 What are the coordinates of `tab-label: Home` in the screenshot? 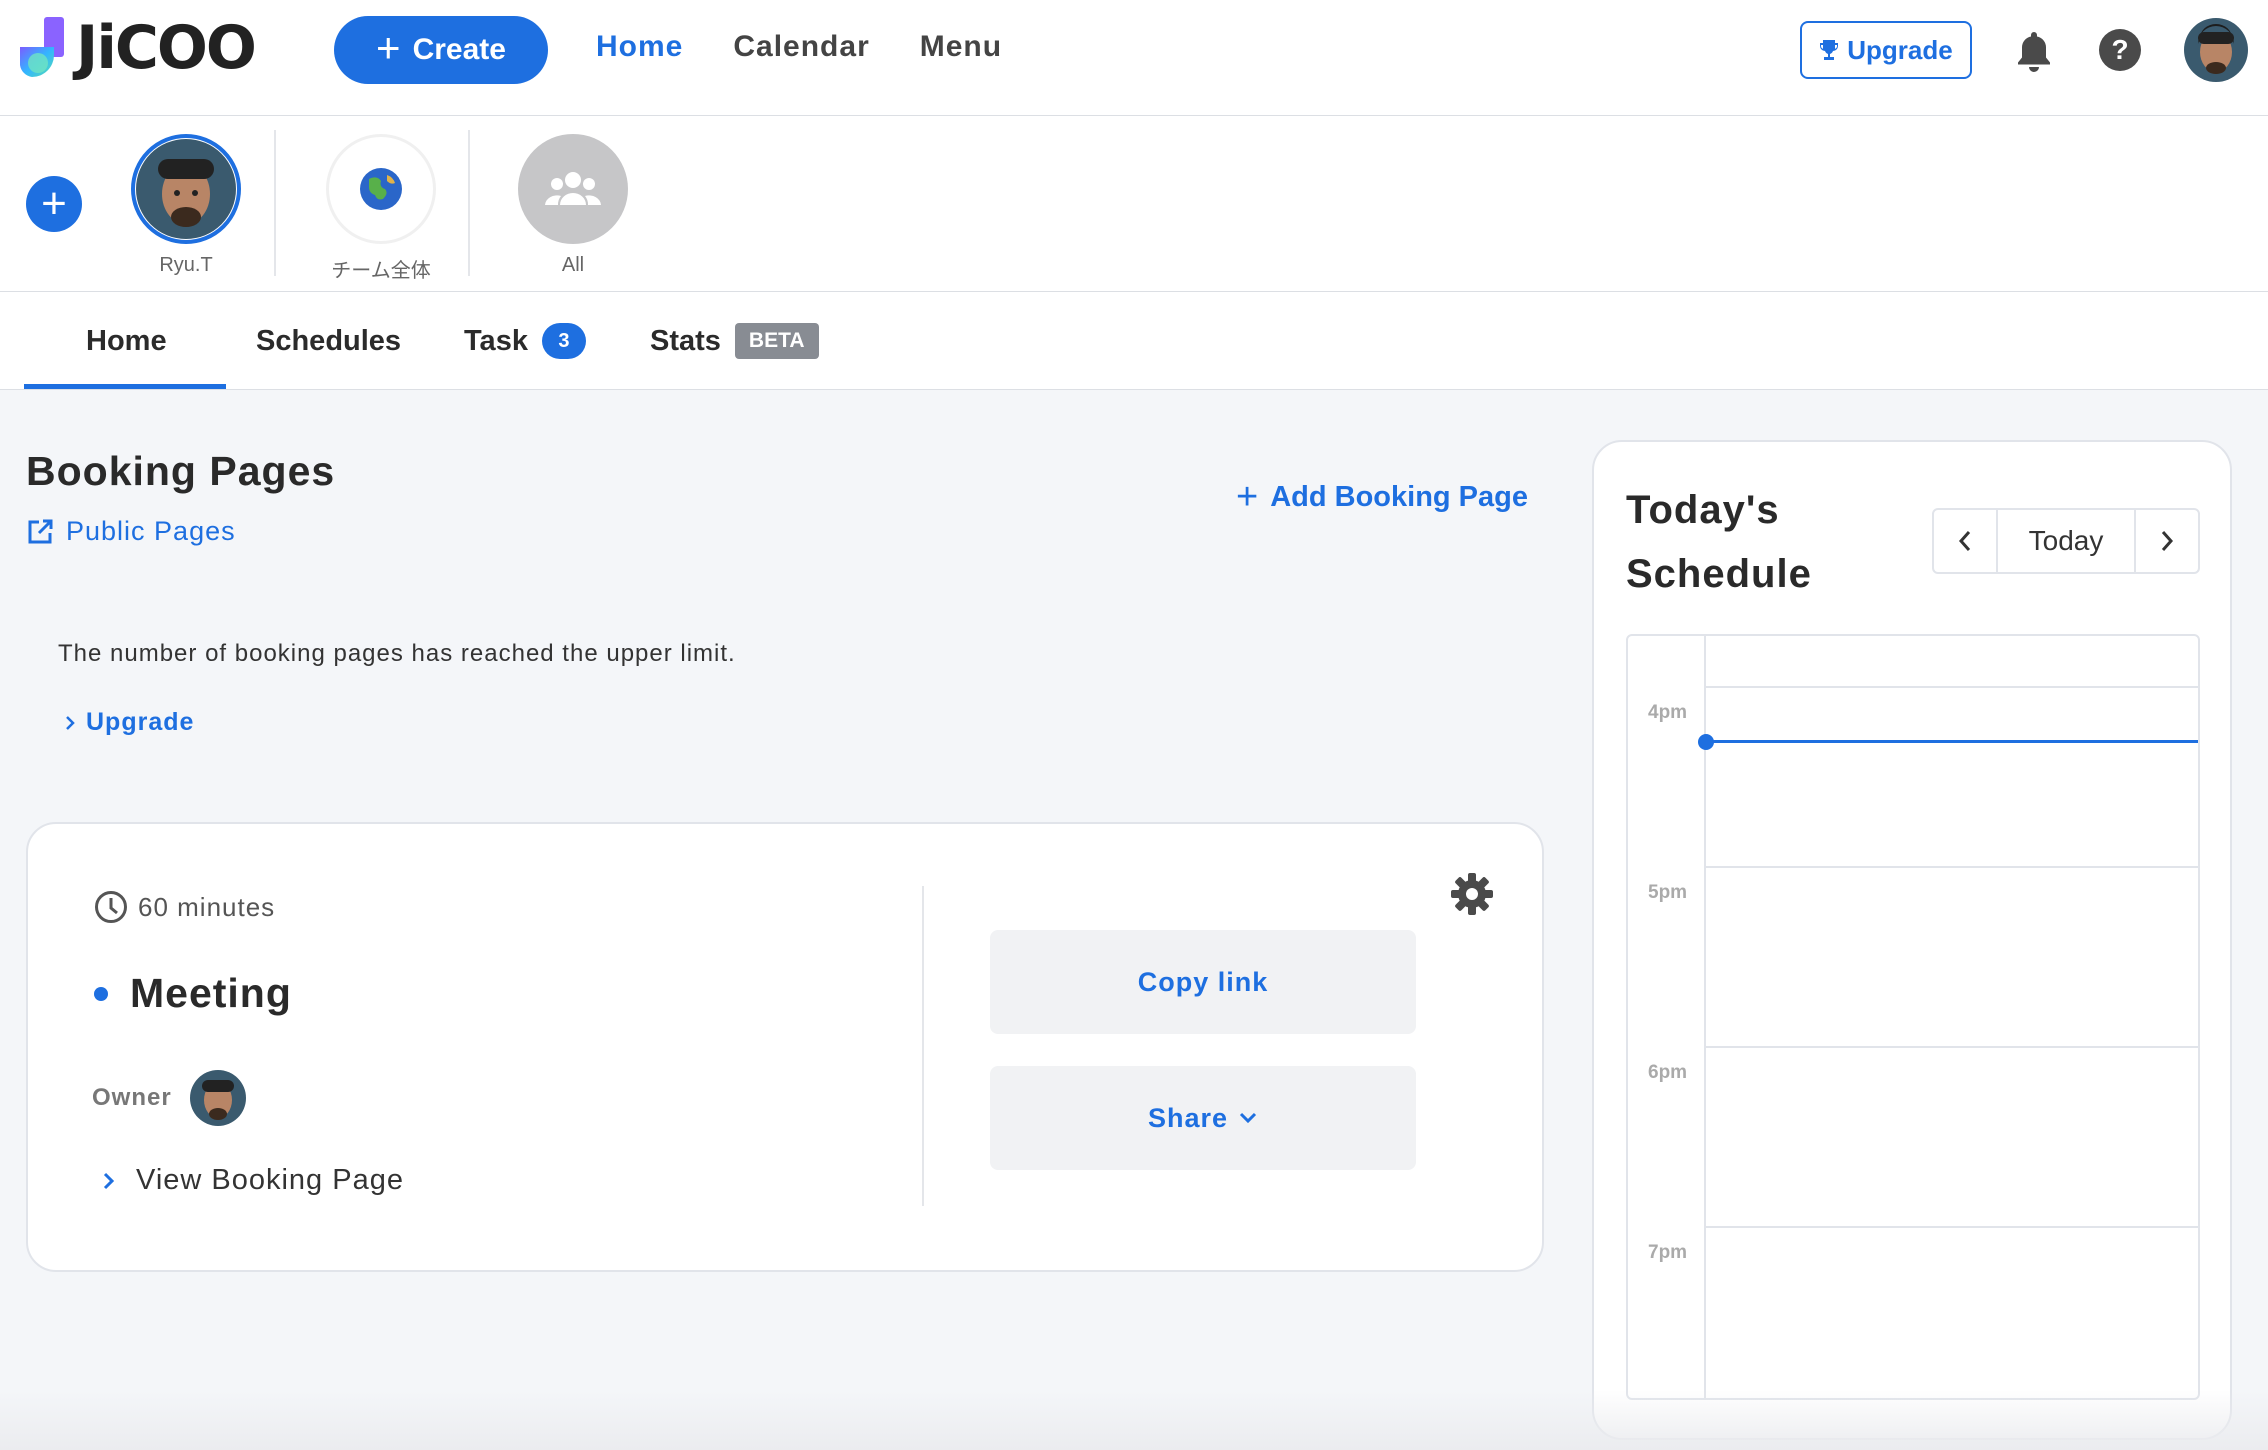 It's located at (126, 340).